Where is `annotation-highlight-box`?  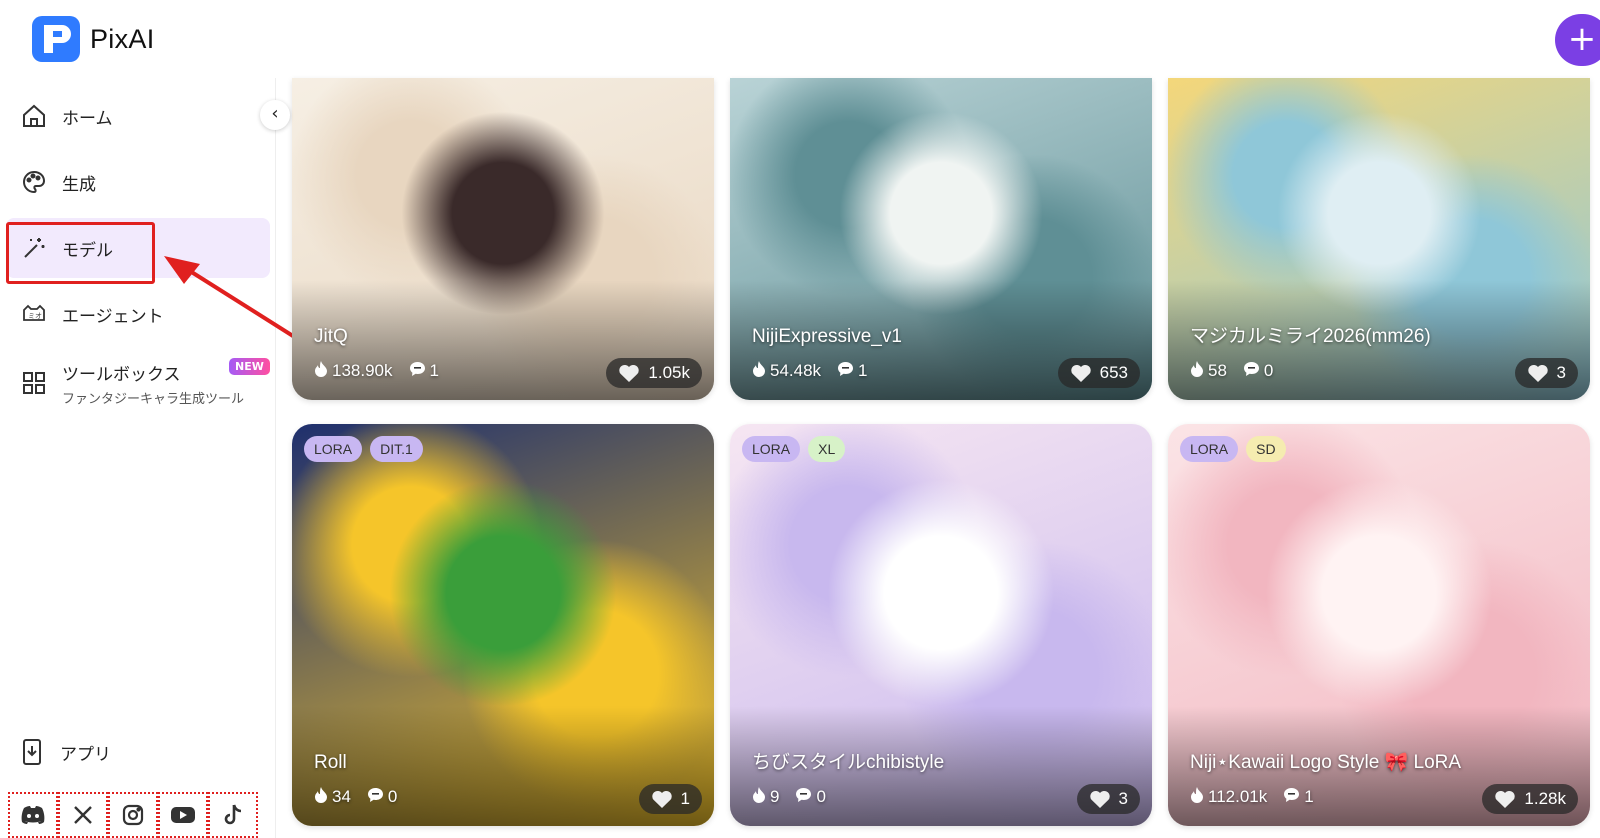 annotation-highlight-box is located at coordinates (80, 253).